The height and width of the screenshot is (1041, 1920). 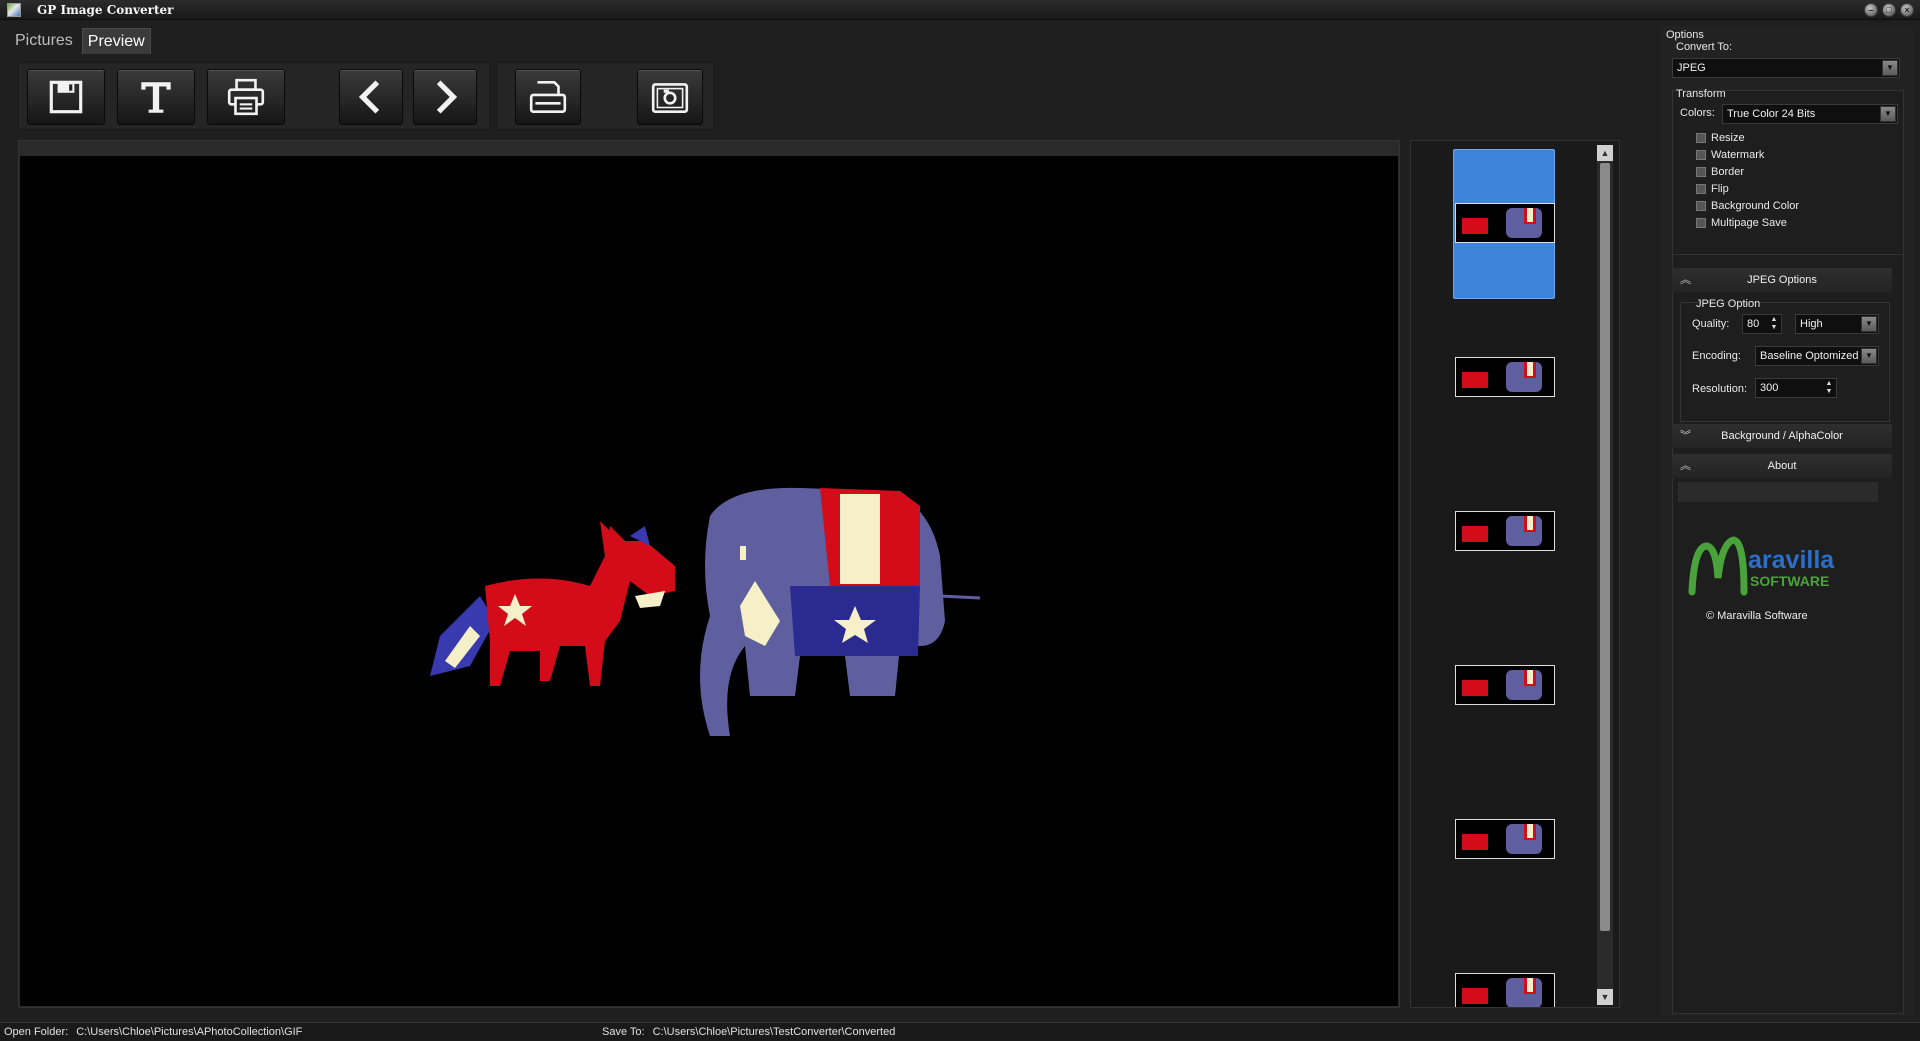 I want to click on scanner-icon, so click(x=548, y=97).